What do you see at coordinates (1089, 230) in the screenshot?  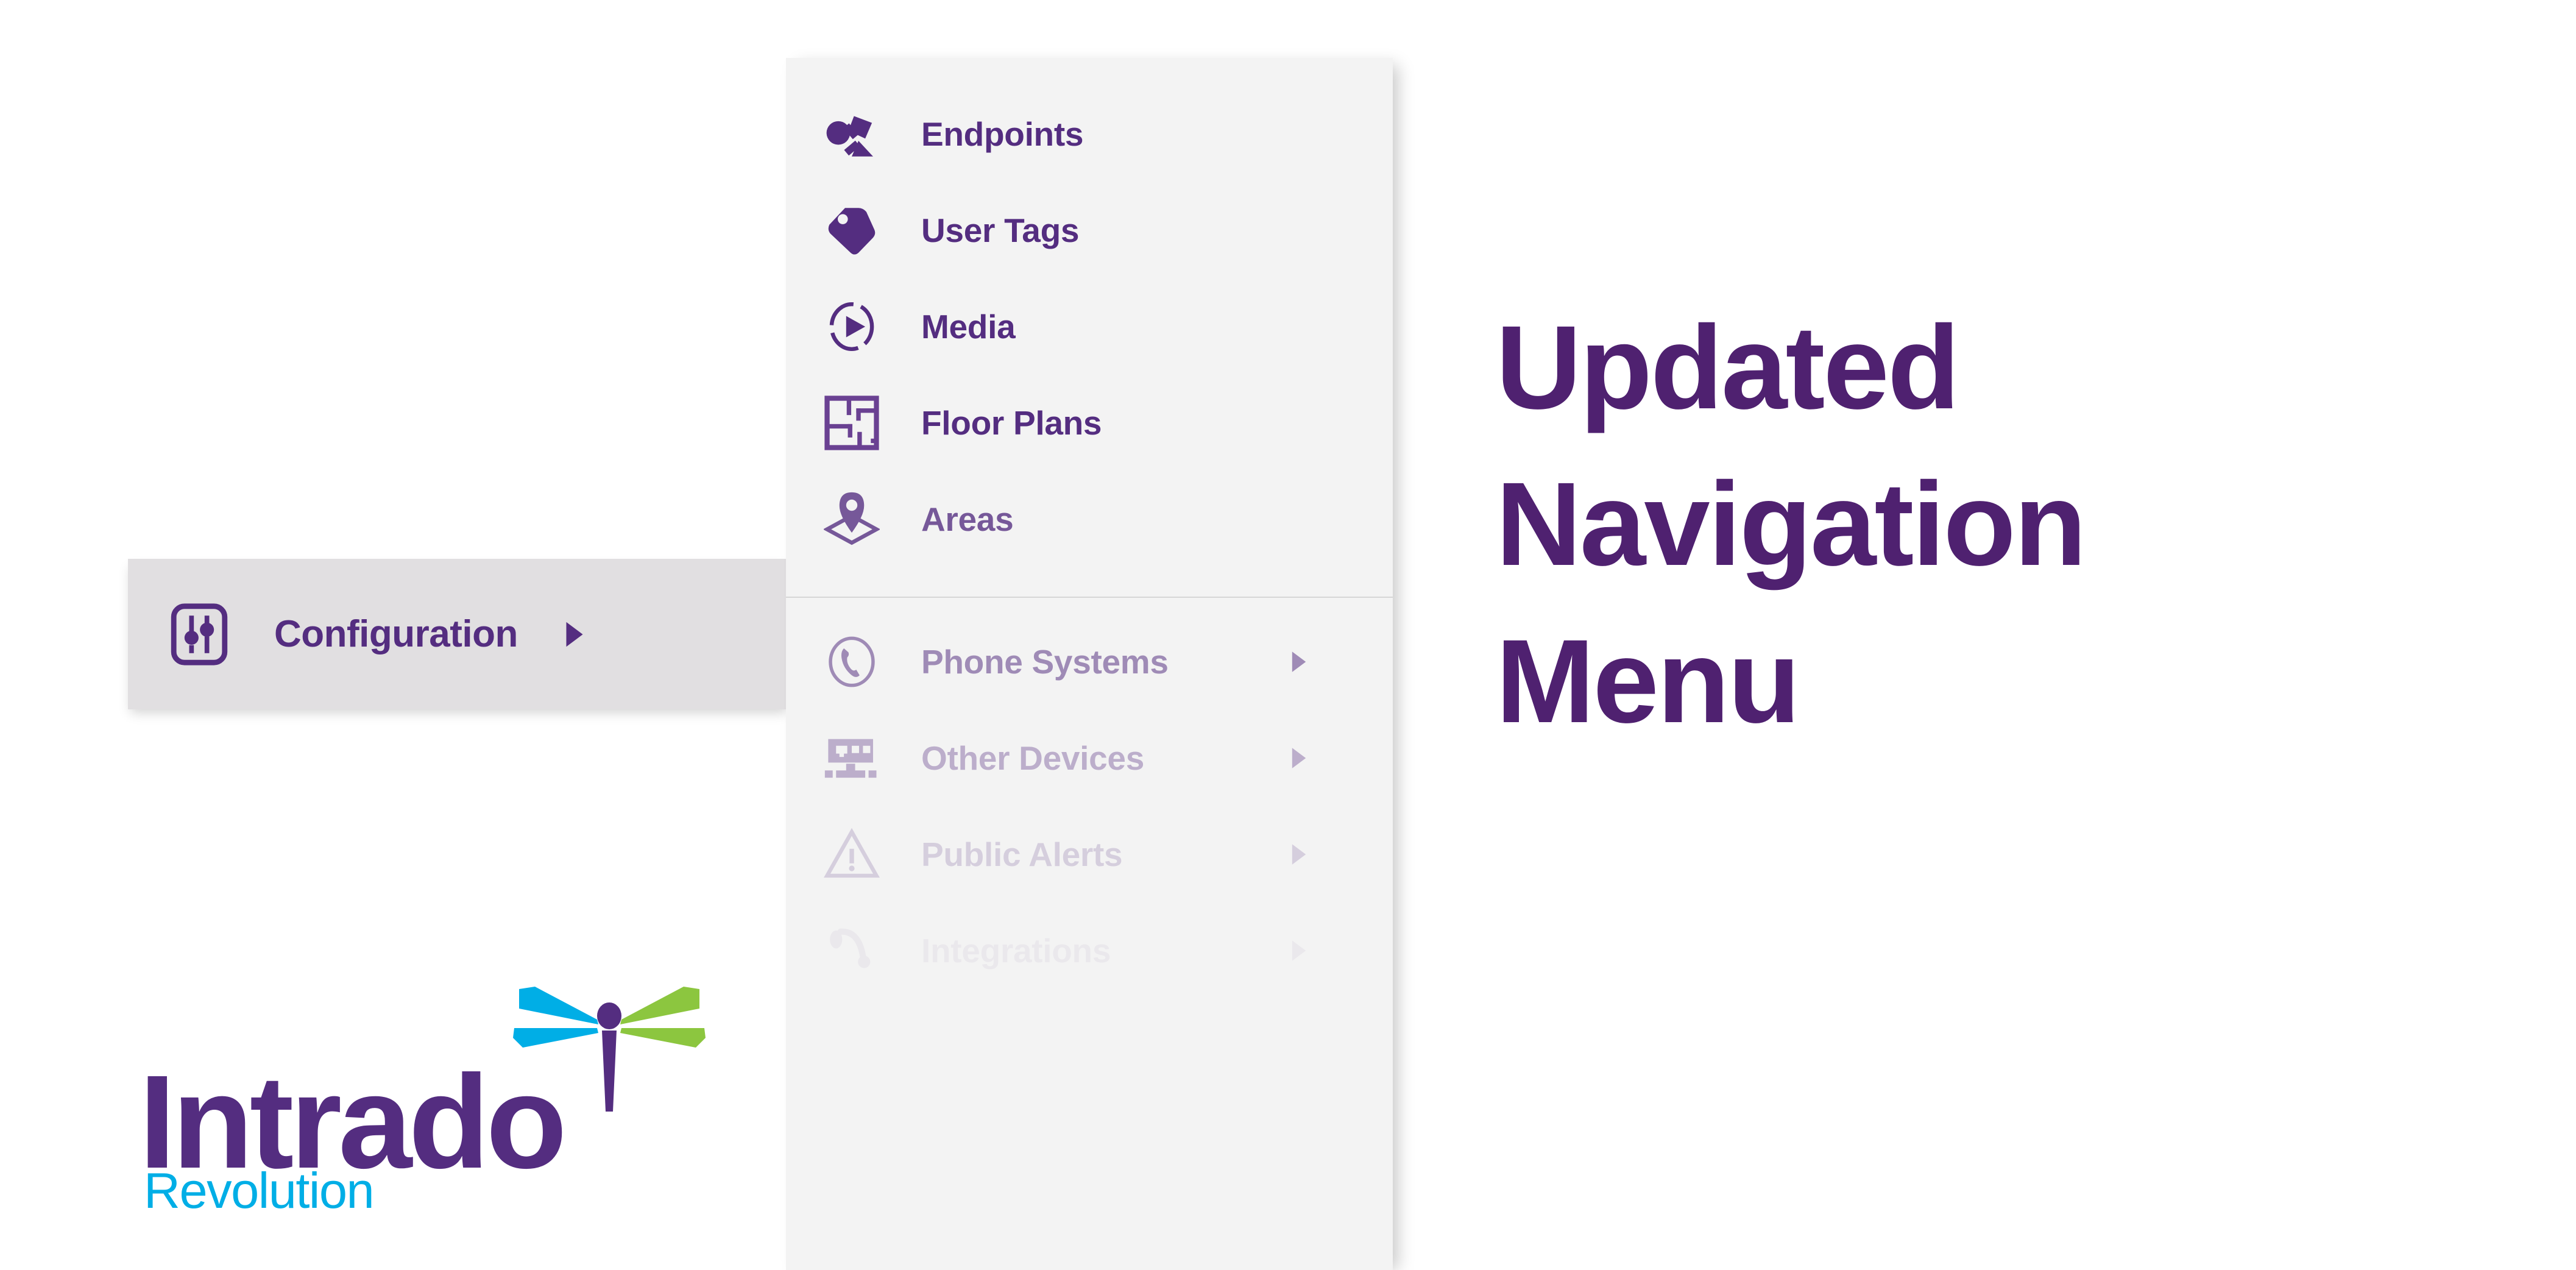 I see `submenu-item-user-tags: User Tags` at bounding box center [1089, 230].